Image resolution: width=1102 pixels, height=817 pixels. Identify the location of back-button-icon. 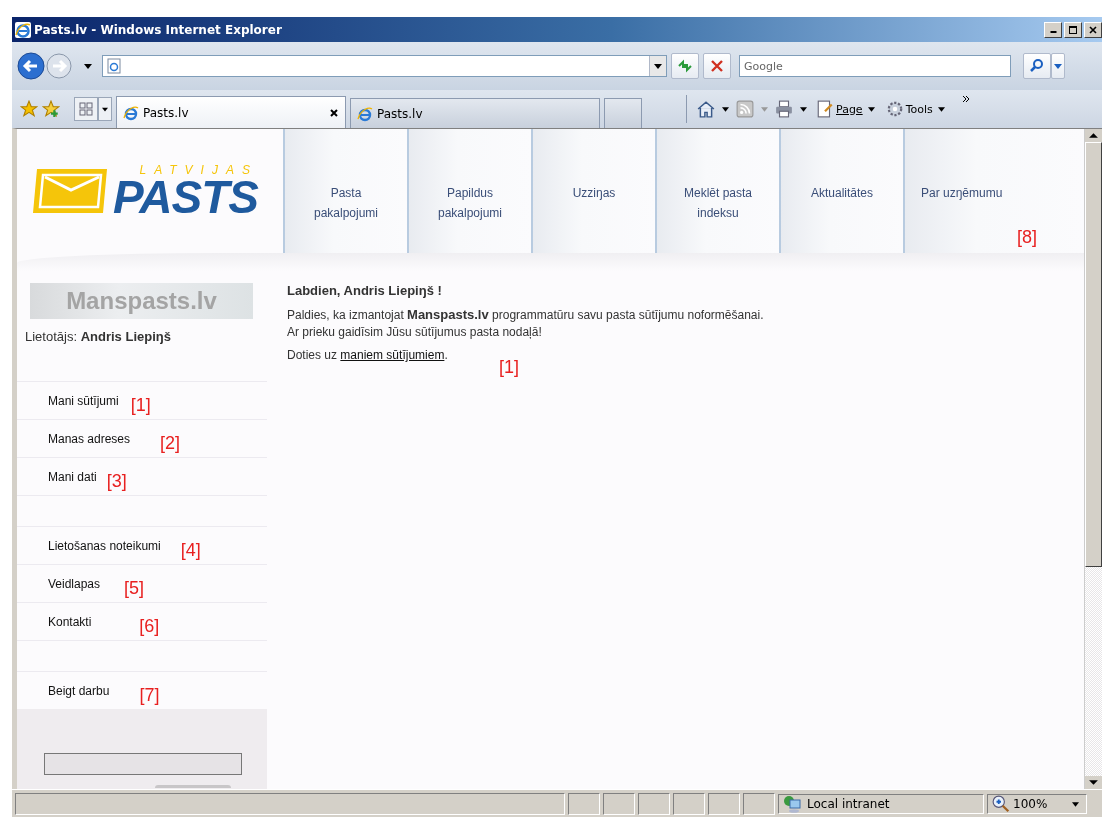
(31, 66).